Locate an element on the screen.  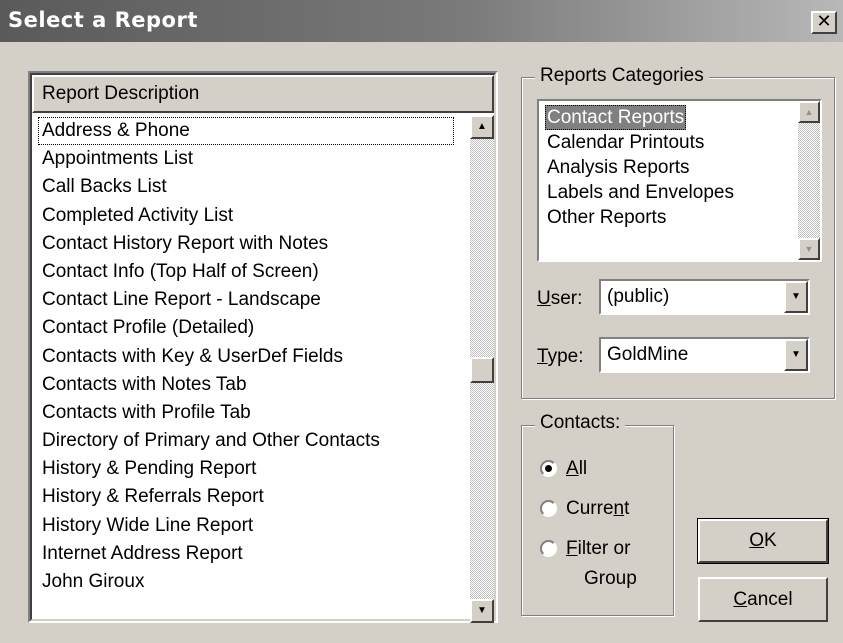
radio-label: Filter or is located at coordinates (598, 548).